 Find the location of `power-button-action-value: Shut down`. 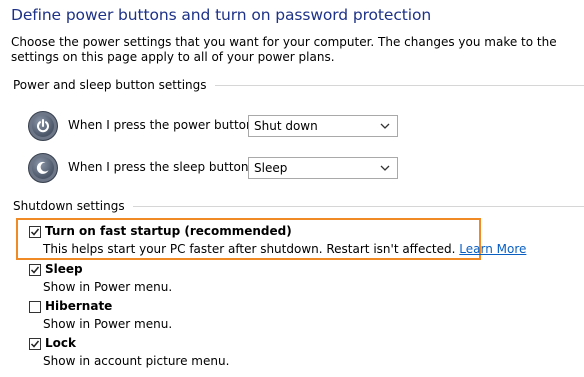

power-button-action-value: Shut down is located at coordinates (286, 126).